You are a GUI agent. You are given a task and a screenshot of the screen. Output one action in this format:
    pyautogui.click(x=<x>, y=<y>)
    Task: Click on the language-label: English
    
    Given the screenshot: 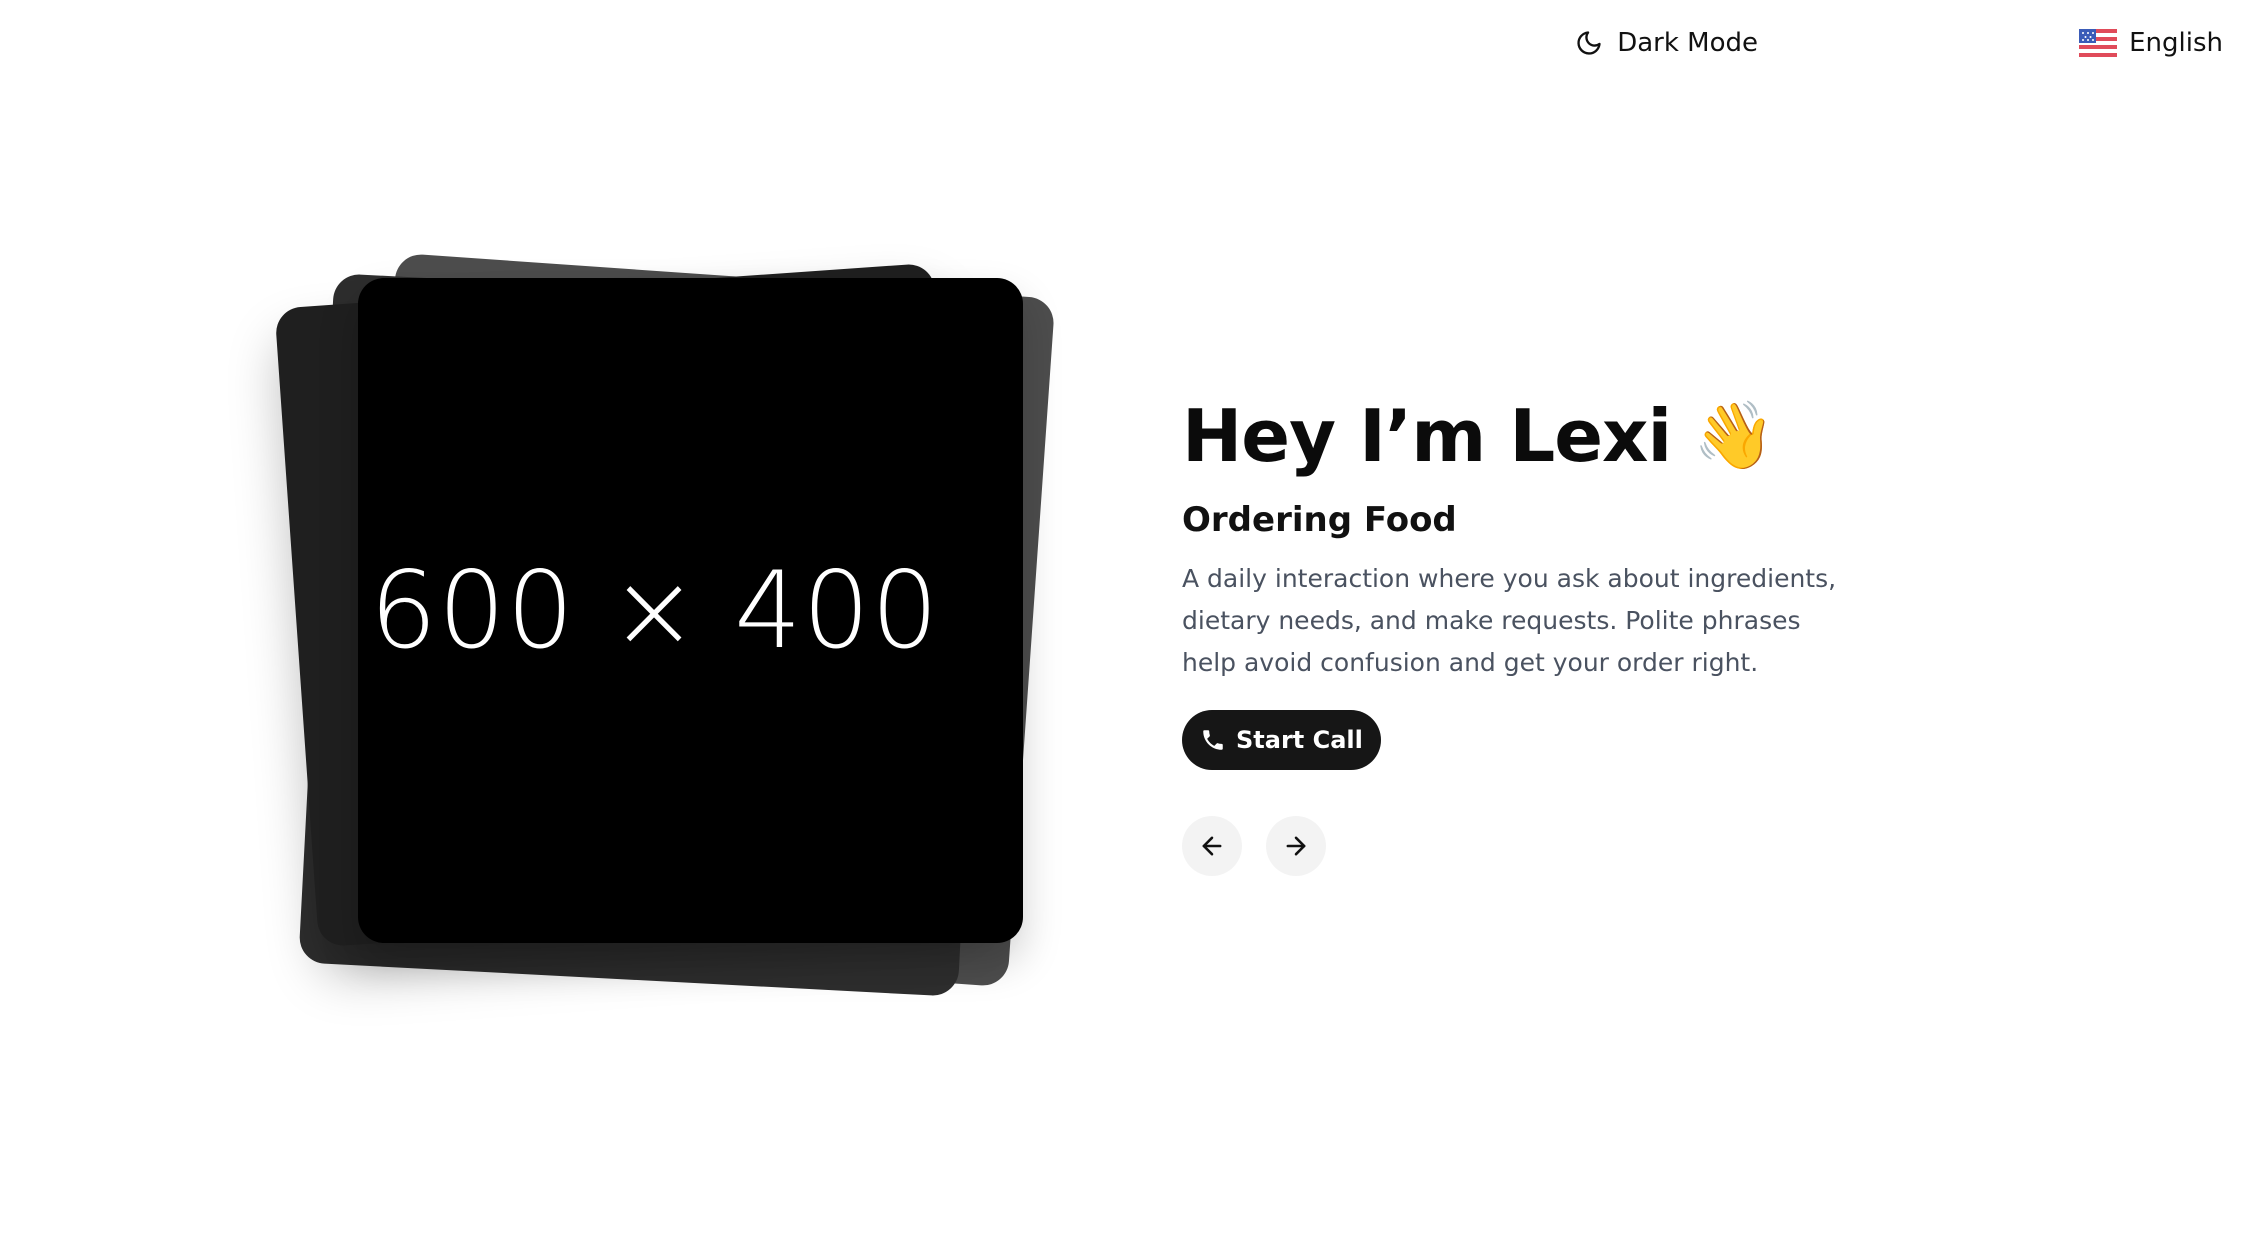 What is the action you would take?
    pyautogui.click(x=2176, y=43)
    